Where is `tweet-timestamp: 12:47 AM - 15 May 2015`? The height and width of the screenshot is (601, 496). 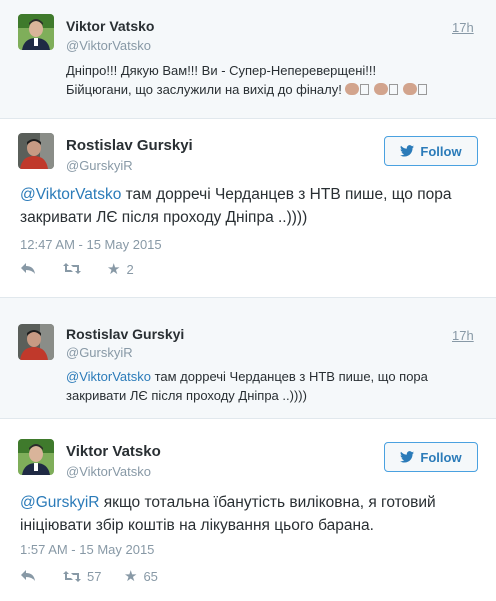
tweet-timestamp: 12:47 AM - 15 May 2015 is located at coordinates (91, 244).